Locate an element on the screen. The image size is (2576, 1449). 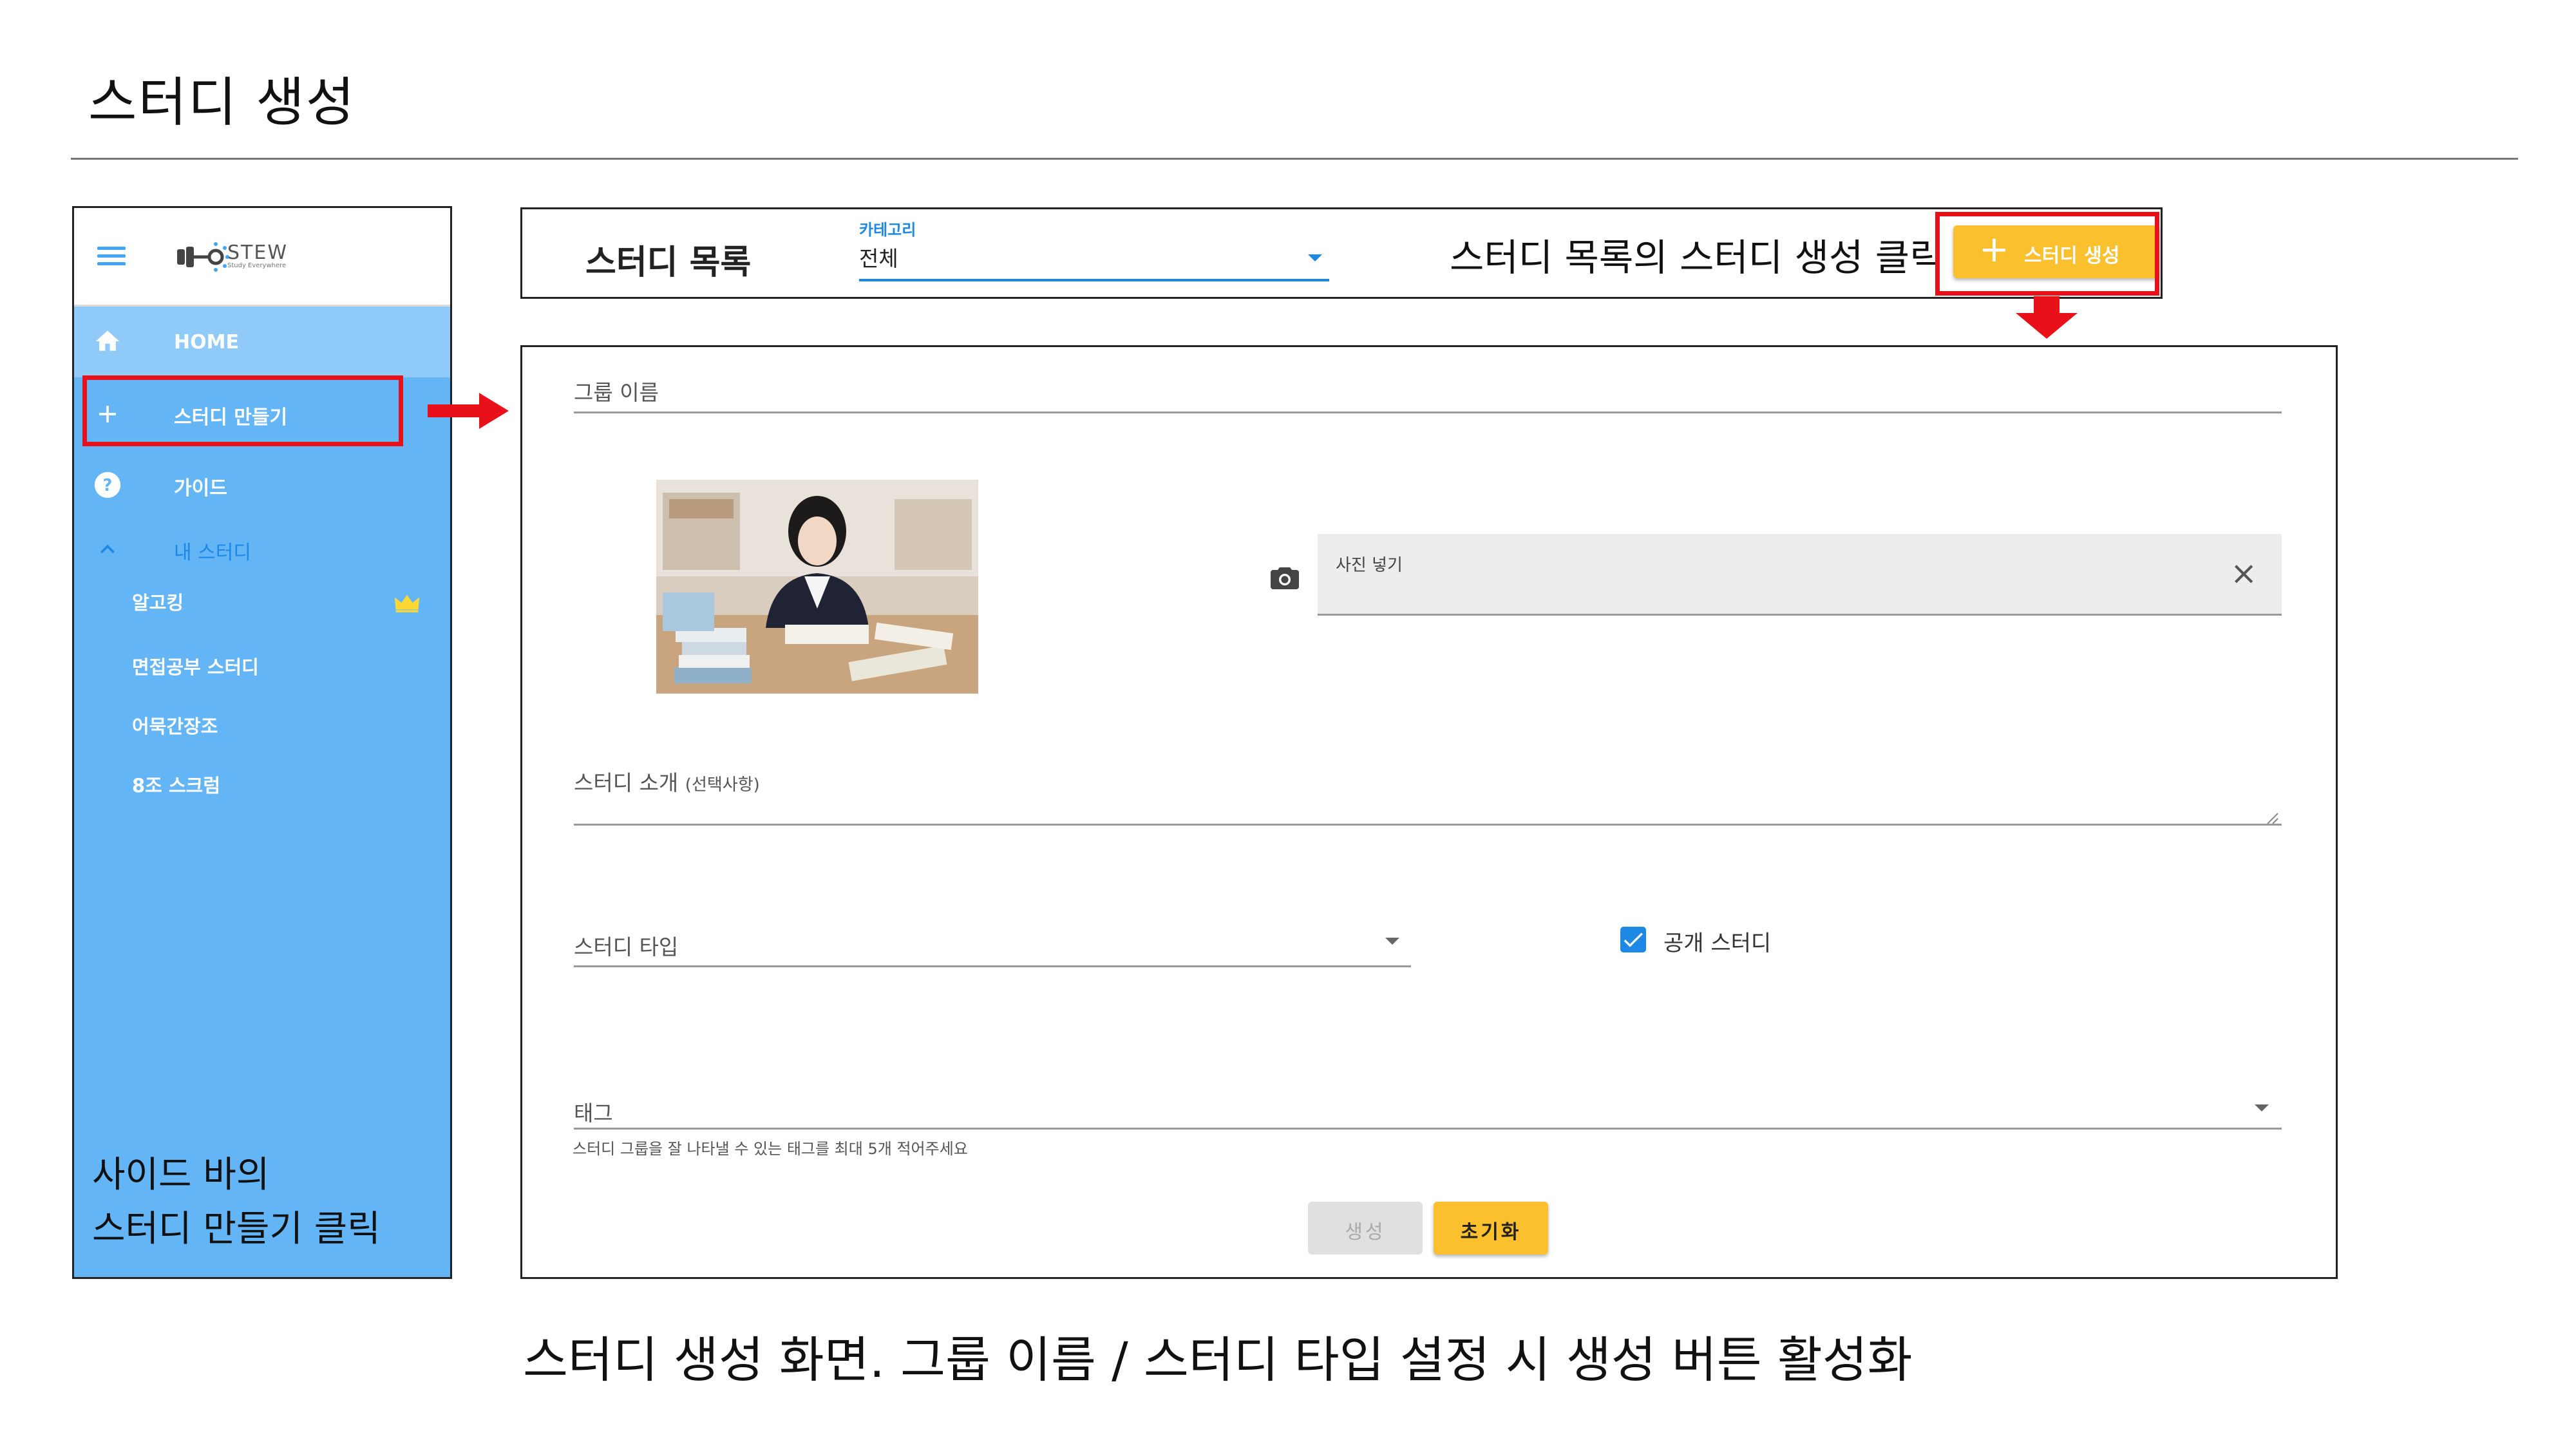
close-icon: × is located at coordinates (2243, 573).